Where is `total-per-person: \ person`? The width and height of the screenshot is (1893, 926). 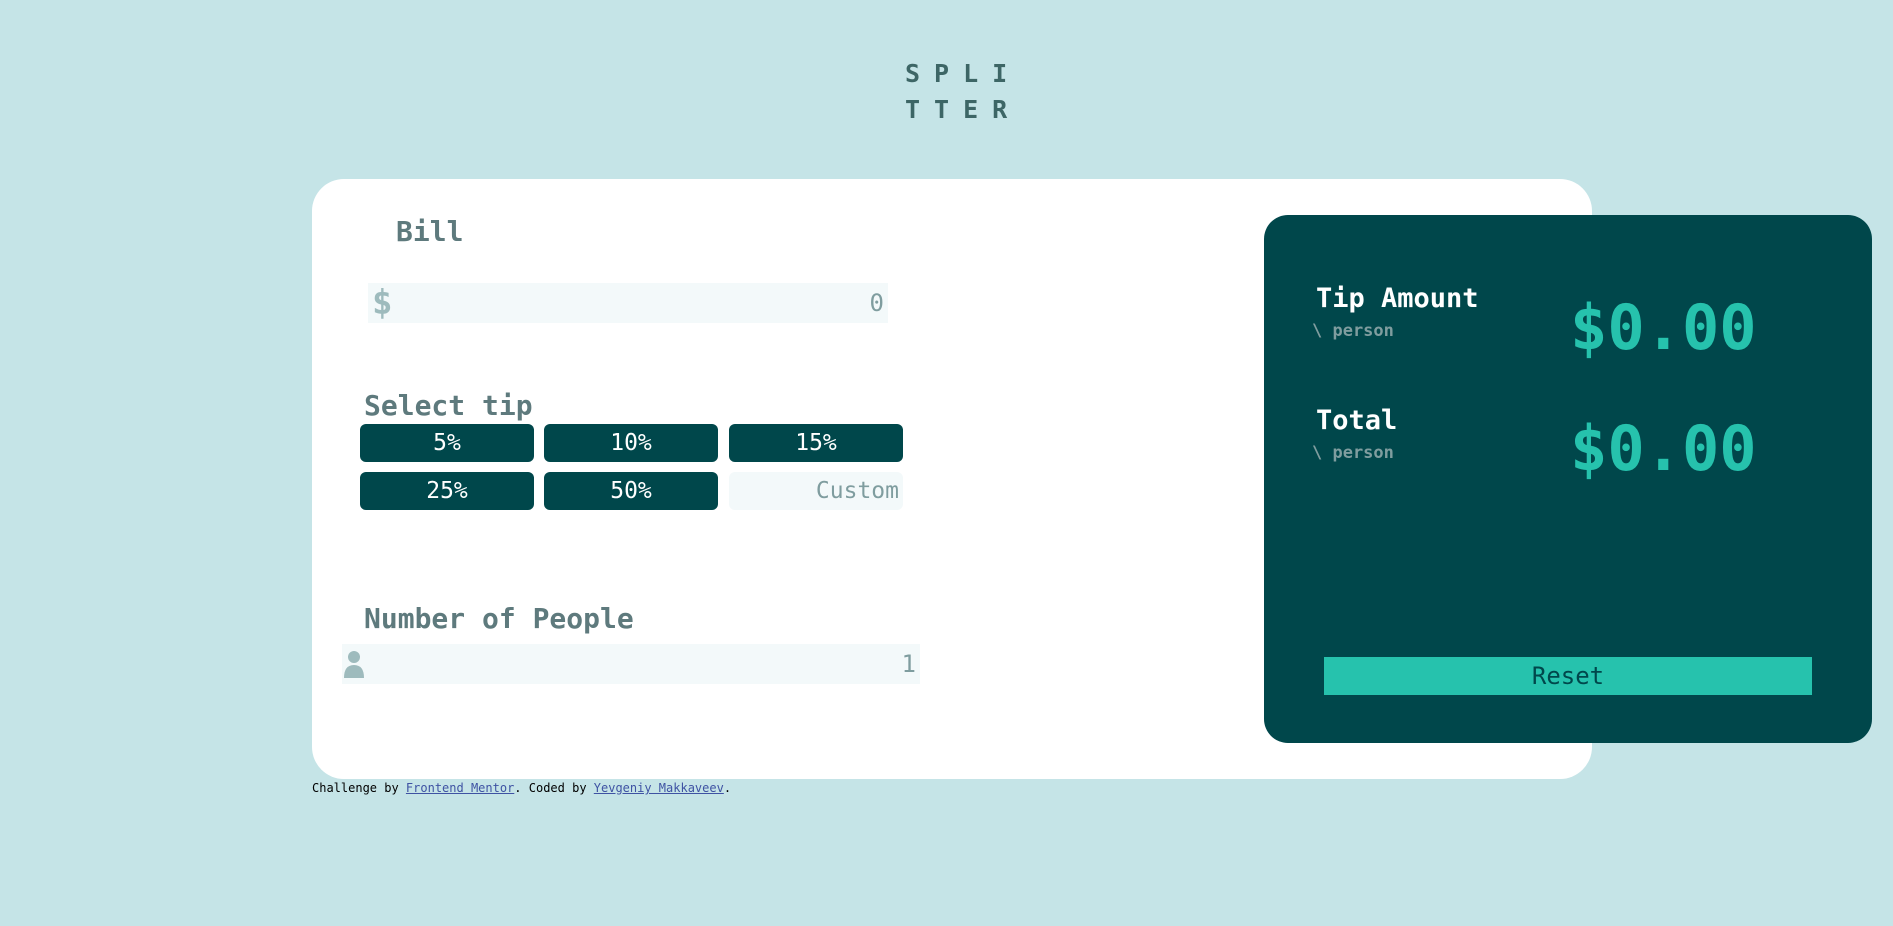 total-per-person: \ person is located at coordinates (1353, 453).